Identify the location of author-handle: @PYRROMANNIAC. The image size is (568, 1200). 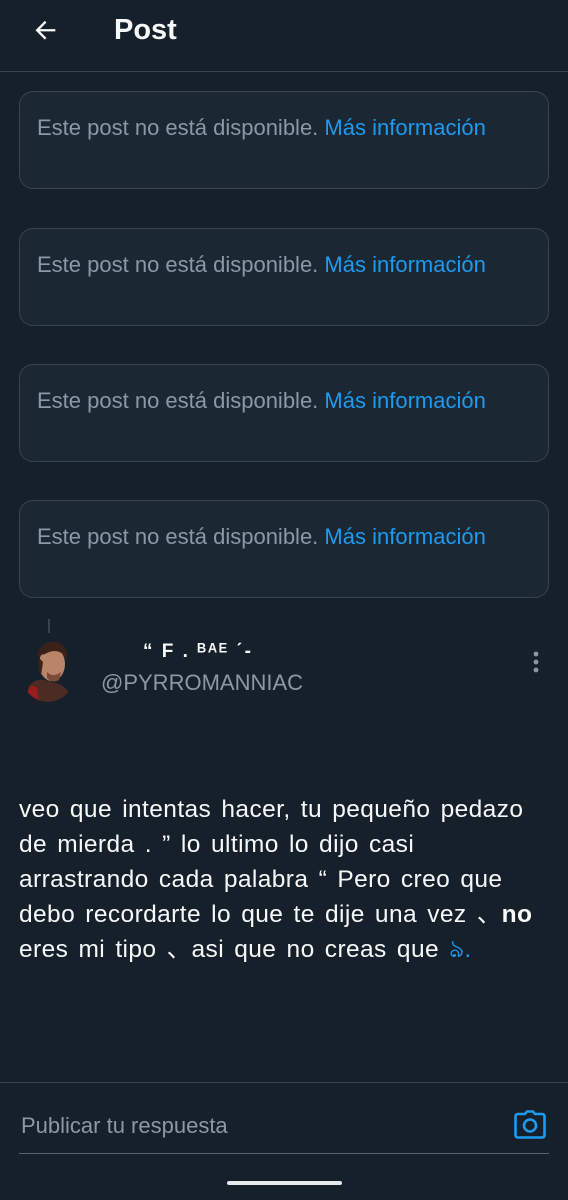
(202, 683).